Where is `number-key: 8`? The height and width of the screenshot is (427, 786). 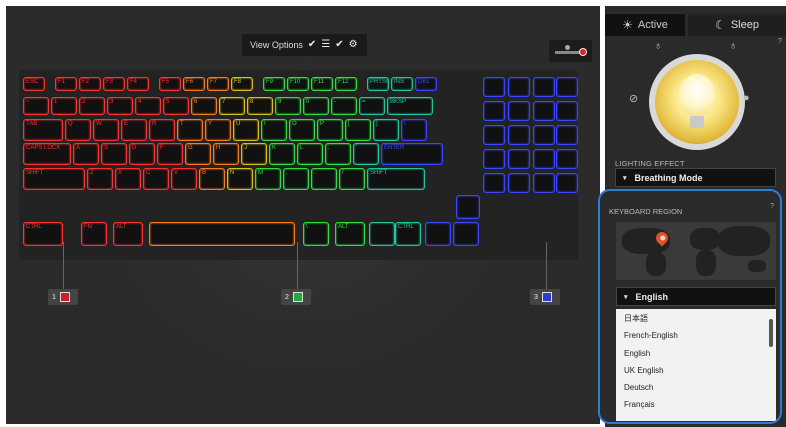 number-key: 8 is located at coordinates (260, 106).